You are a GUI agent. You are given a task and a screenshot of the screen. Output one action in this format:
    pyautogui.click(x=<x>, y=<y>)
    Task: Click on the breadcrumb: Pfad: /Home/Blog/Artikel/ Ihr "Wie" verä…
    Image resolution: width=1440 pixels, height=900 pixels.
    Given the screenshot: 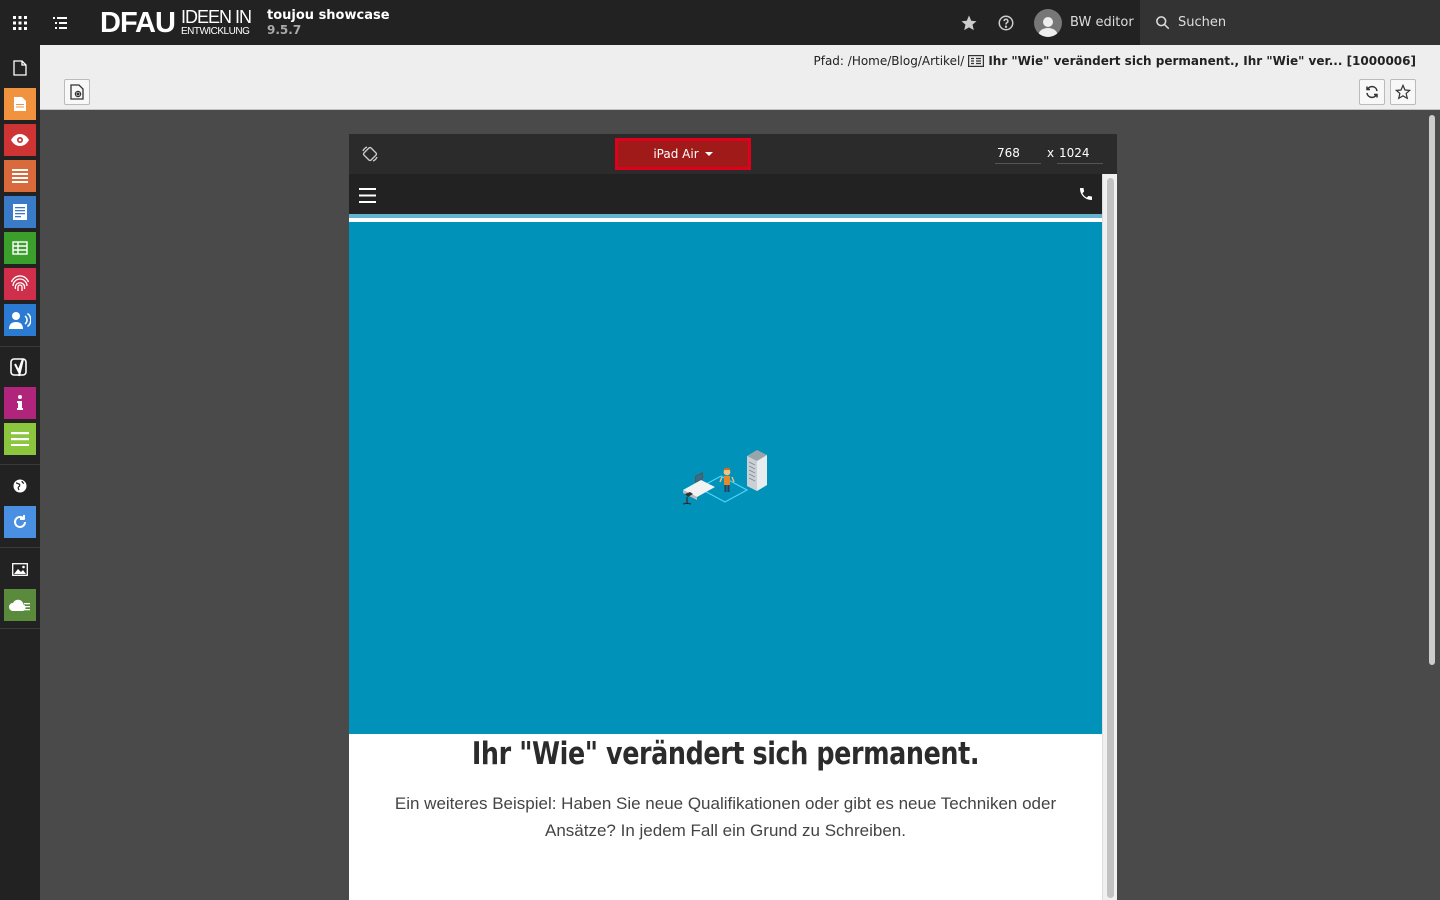 What is the action you would take?
    pyautogui.click(x=1114, y=61)
    